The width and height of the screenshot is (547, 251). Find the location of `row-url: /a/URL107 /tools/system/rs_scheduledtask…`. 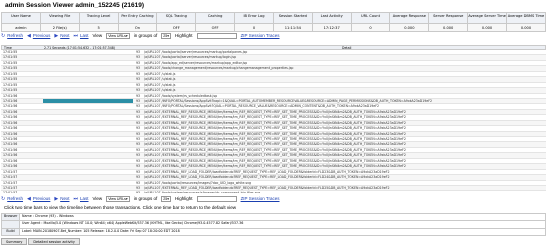

row-url: /a/URL107 /tools/system/rs_scheduledtask… is located at coordinates (180, 96).